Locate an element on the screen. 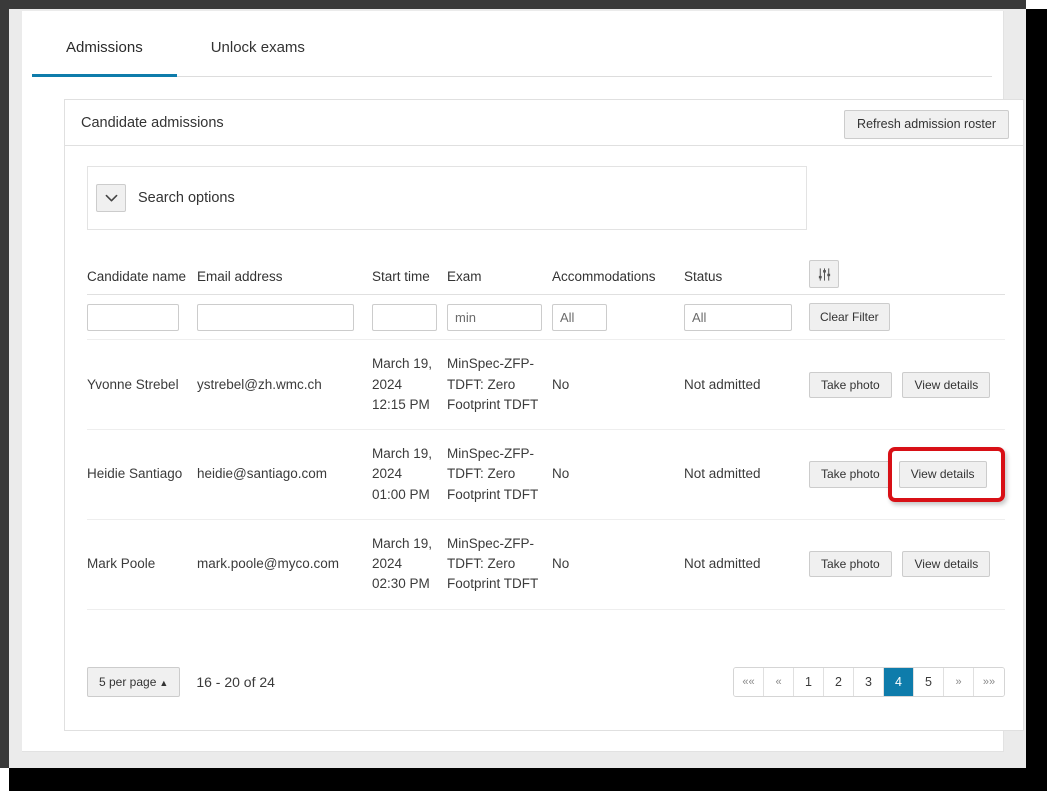  chevron-down-icon is located at coordinates (111, 198).